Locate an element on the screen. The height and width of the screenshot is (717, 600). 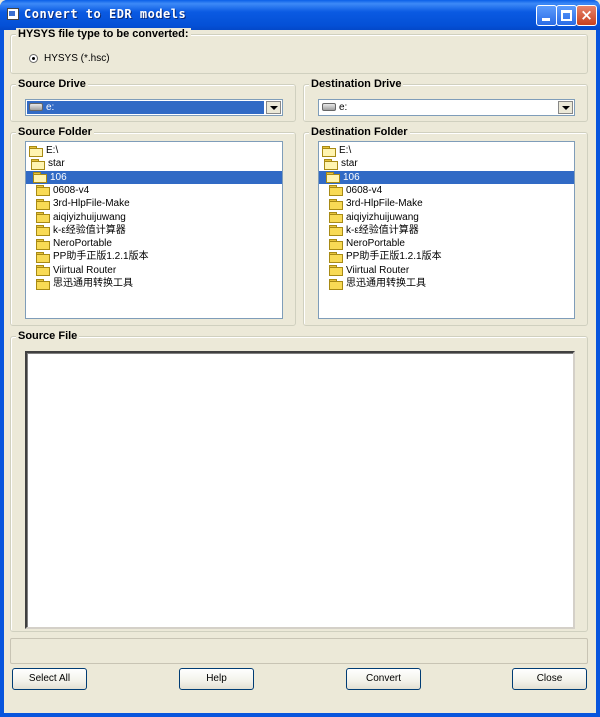
select-all-button: Select All is located at coordinates (49, 679).